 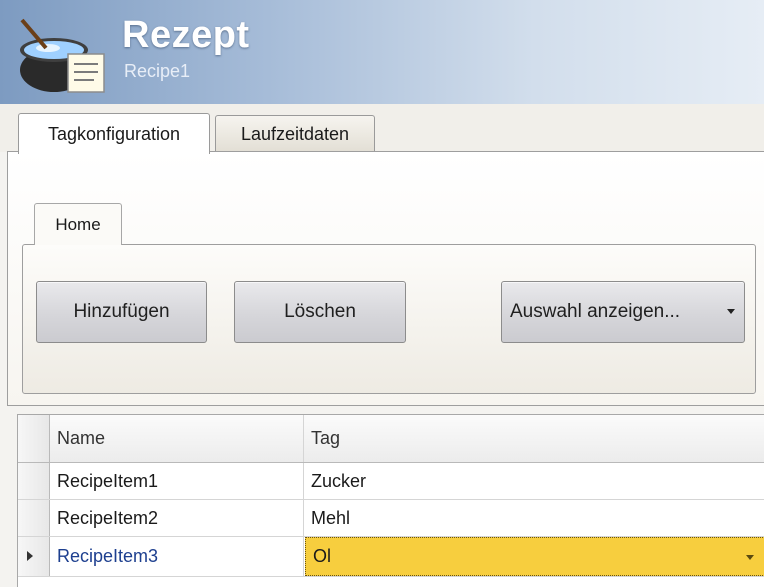 What do you see at coordinates (534, 481) in the screenshot?
I see `cell-tag: Zucker` at bounding box center [534, 481].